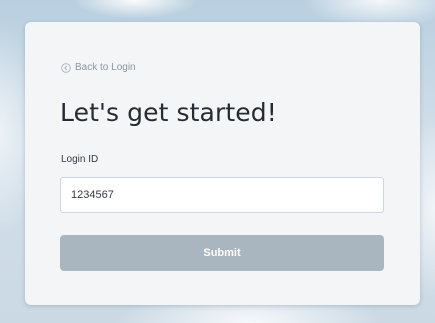  I want to click on login-id-input, so click(222, 195).